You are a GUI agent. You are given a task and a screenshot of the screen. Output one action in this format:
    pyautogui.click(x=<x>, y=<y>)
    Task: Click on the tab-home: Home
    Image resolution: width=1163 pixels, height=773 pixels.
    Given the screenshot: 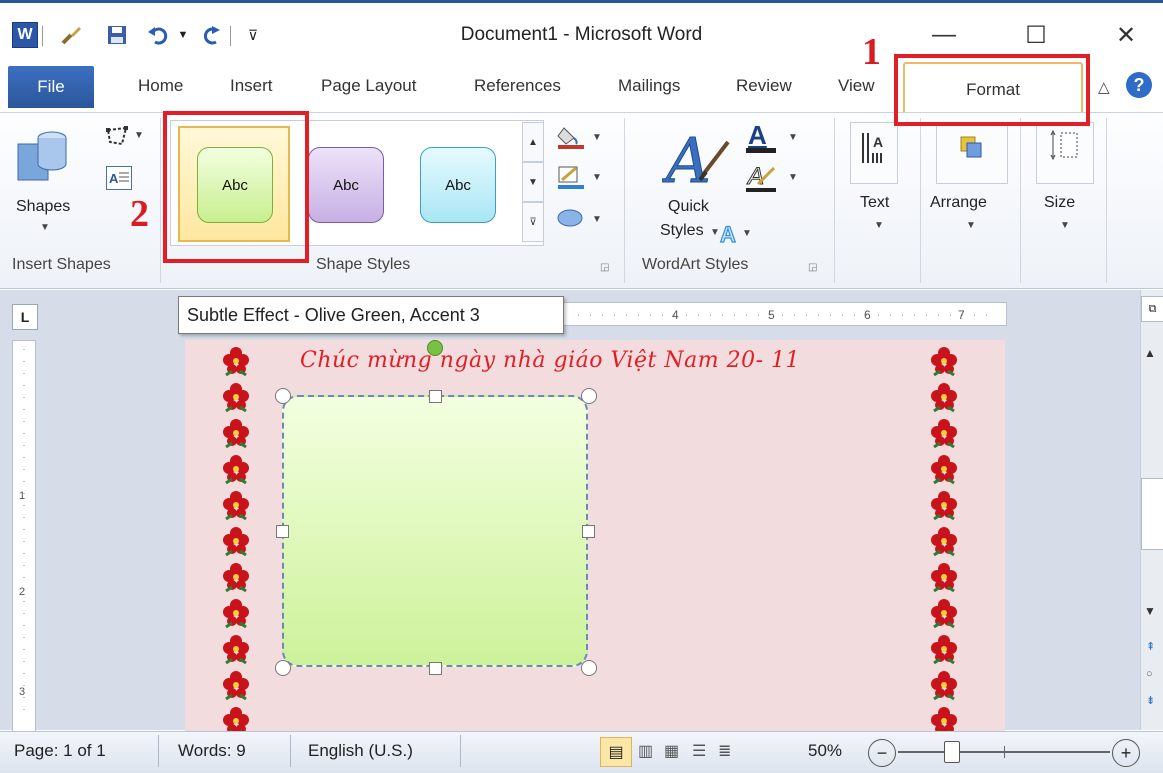 What is the action you would take?
    pyautogui.click(x=160, y=86)
    